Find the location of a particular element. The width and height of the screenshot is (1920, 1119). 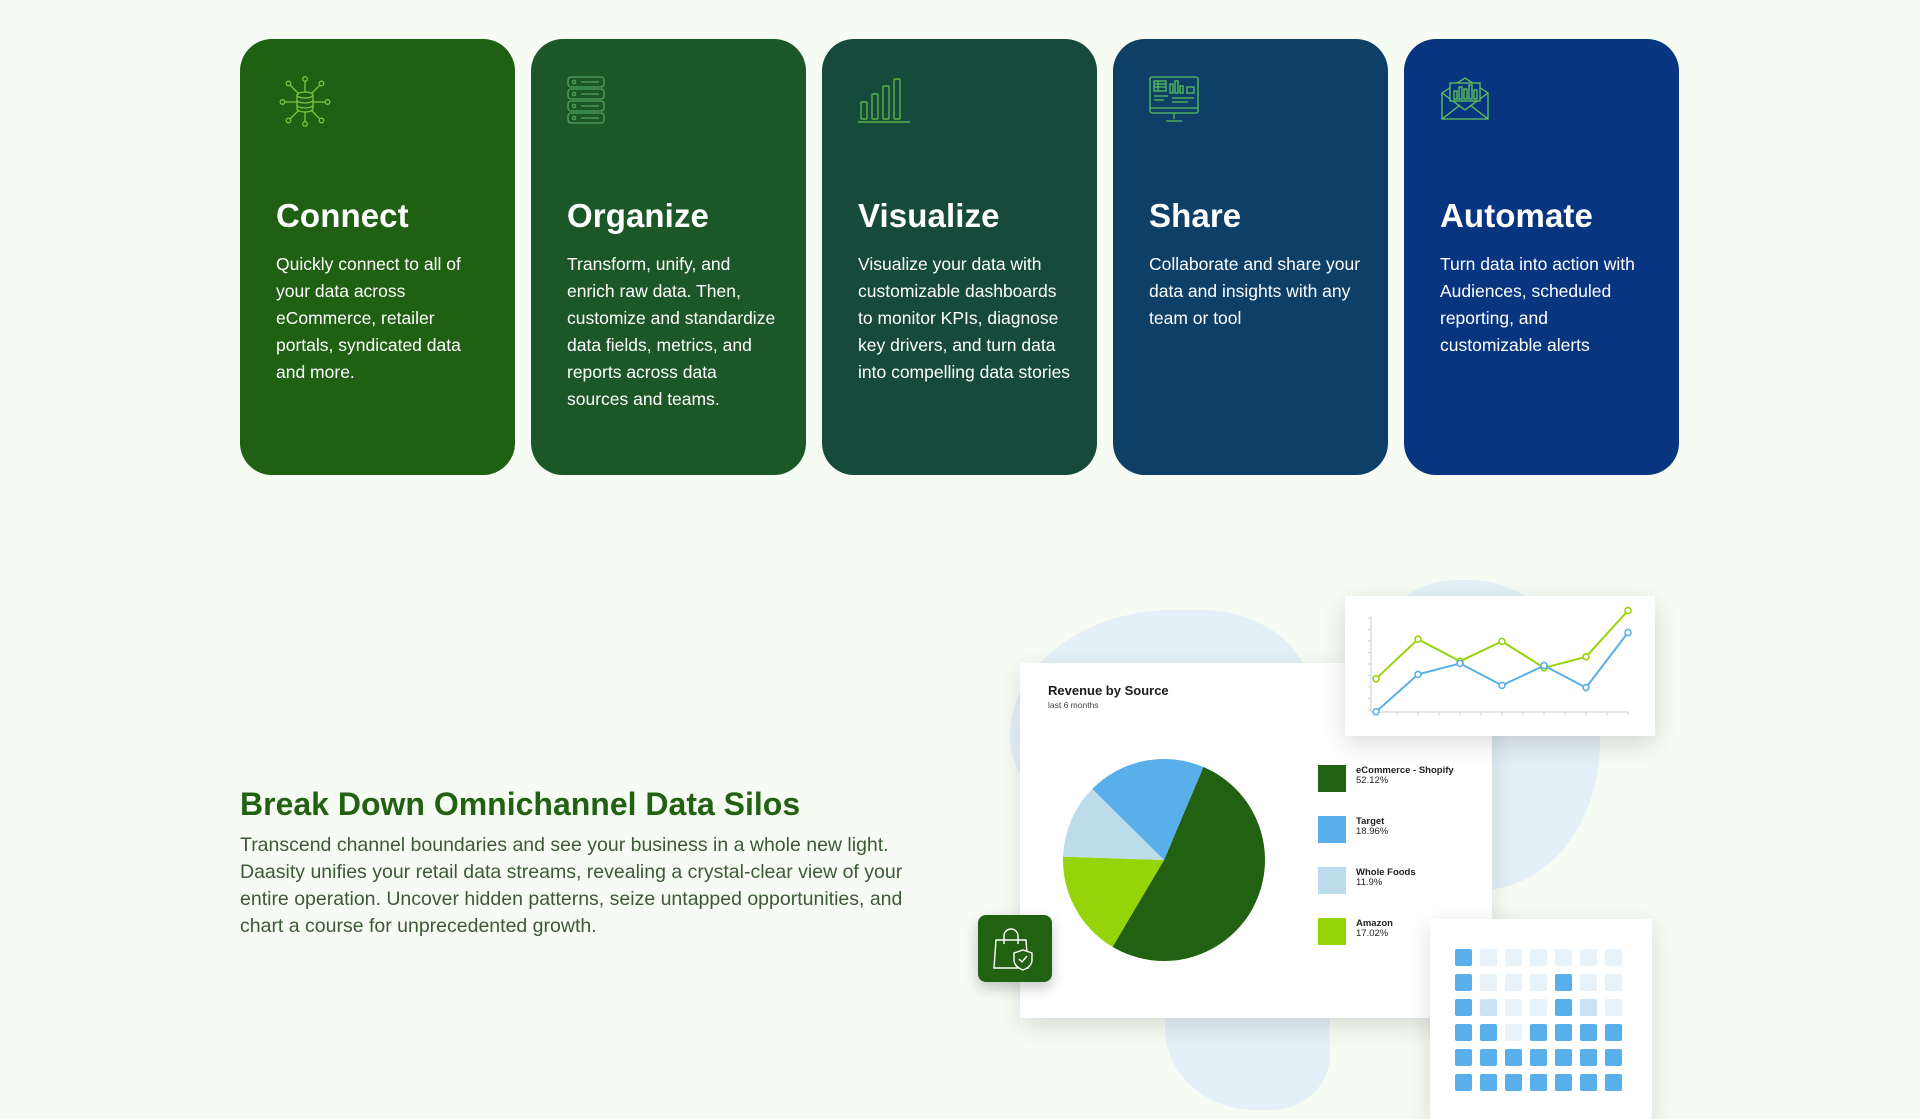

heatmap-card is located at coordinates (1541, 1019).